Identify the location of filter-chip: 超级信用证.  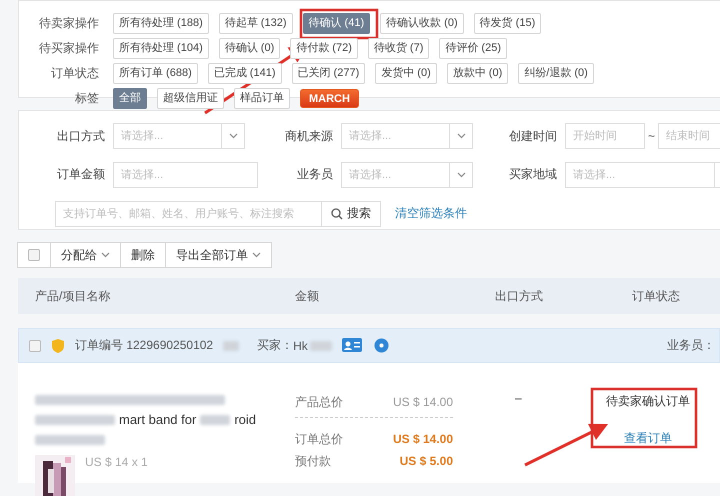
(190, 98).